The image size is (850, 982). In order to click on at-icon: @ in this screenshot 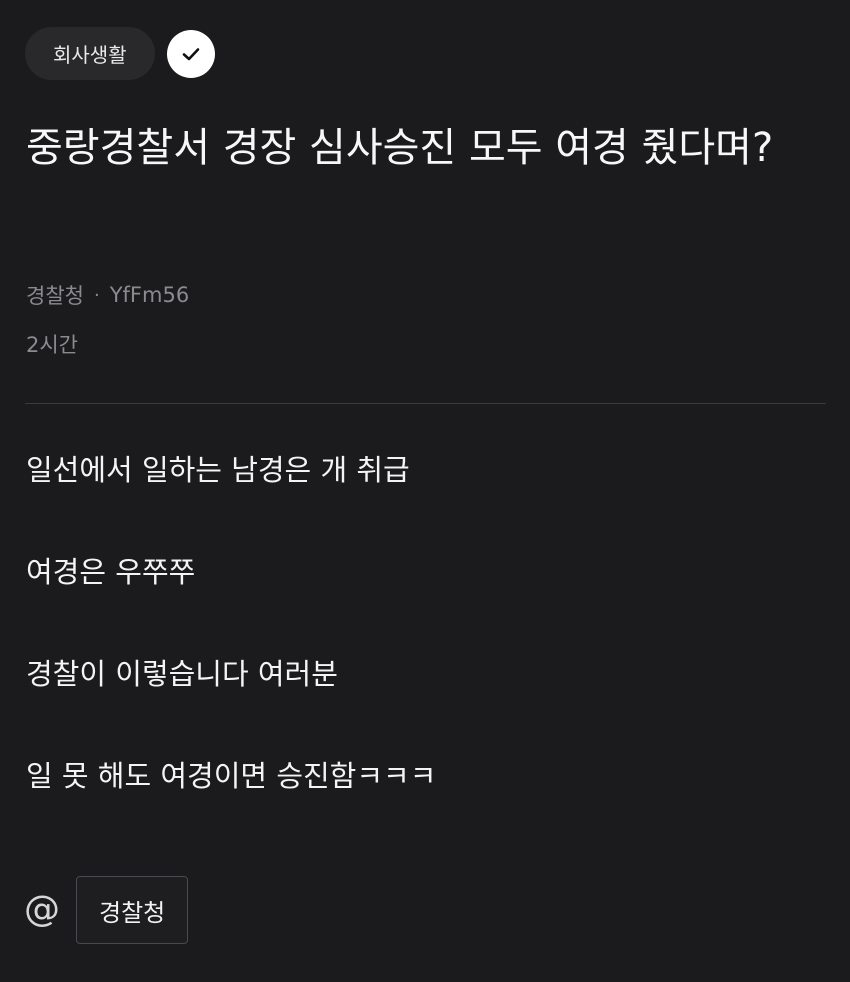, I will do `click(42, 909)`.